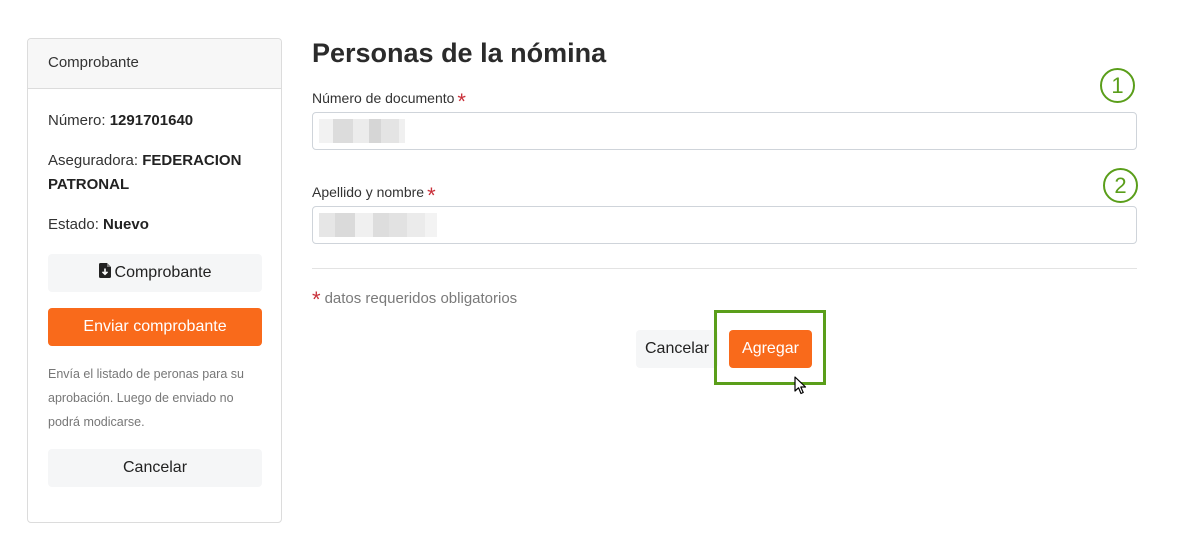 This screenshot has width=1183, height=558. I want to click on numero-value: 1291701640, so click(151, 120).